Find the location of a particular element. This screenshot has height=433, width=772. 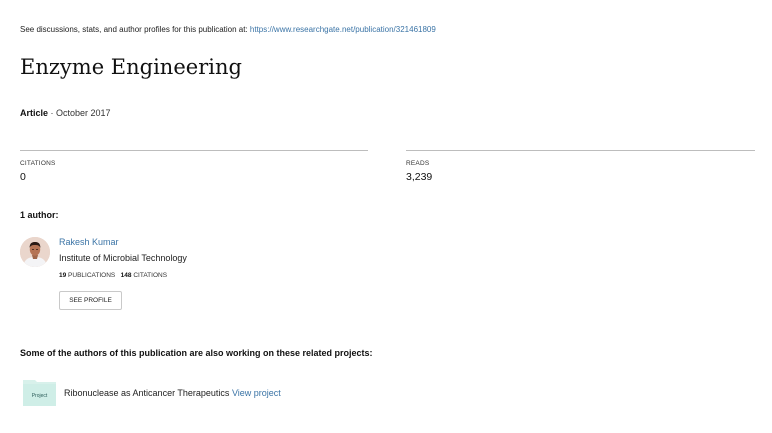

author-stats: 19 PUBLICATIONS 148 CITATIONS is located at coordinates (113, 275).